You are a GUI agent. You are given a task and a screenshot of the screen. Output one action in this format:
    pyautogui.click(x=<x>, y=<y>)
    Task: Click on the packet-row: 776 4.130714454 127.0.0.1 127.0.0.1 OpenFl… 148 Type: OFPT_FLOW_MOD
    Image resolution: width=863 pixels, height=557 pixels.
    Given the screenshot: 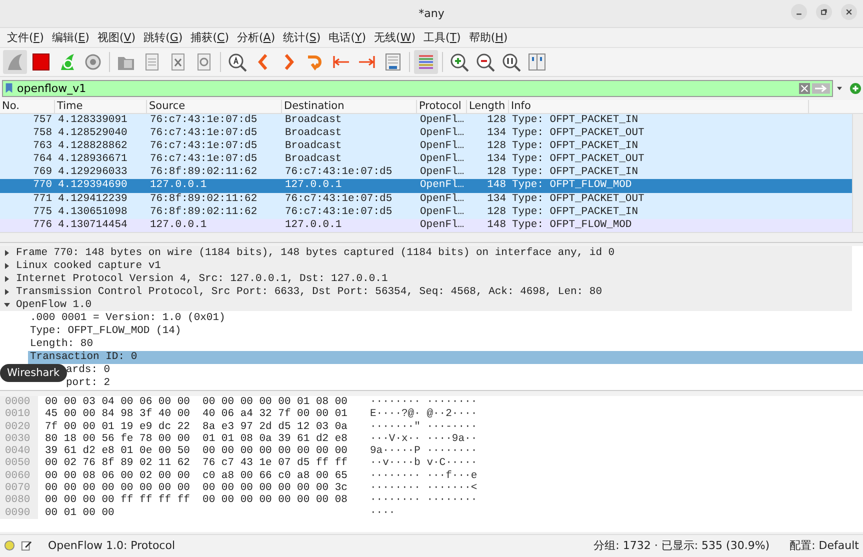 What is the action you would take?
    pyautogui.click(x=426, y=225)
    